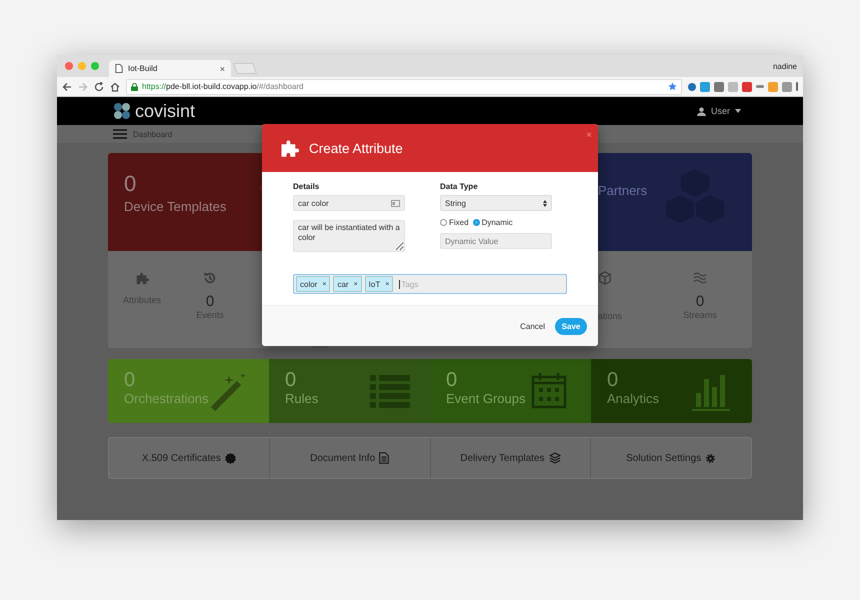  I want to click on radio-option: Fixed, so click(454, 222).